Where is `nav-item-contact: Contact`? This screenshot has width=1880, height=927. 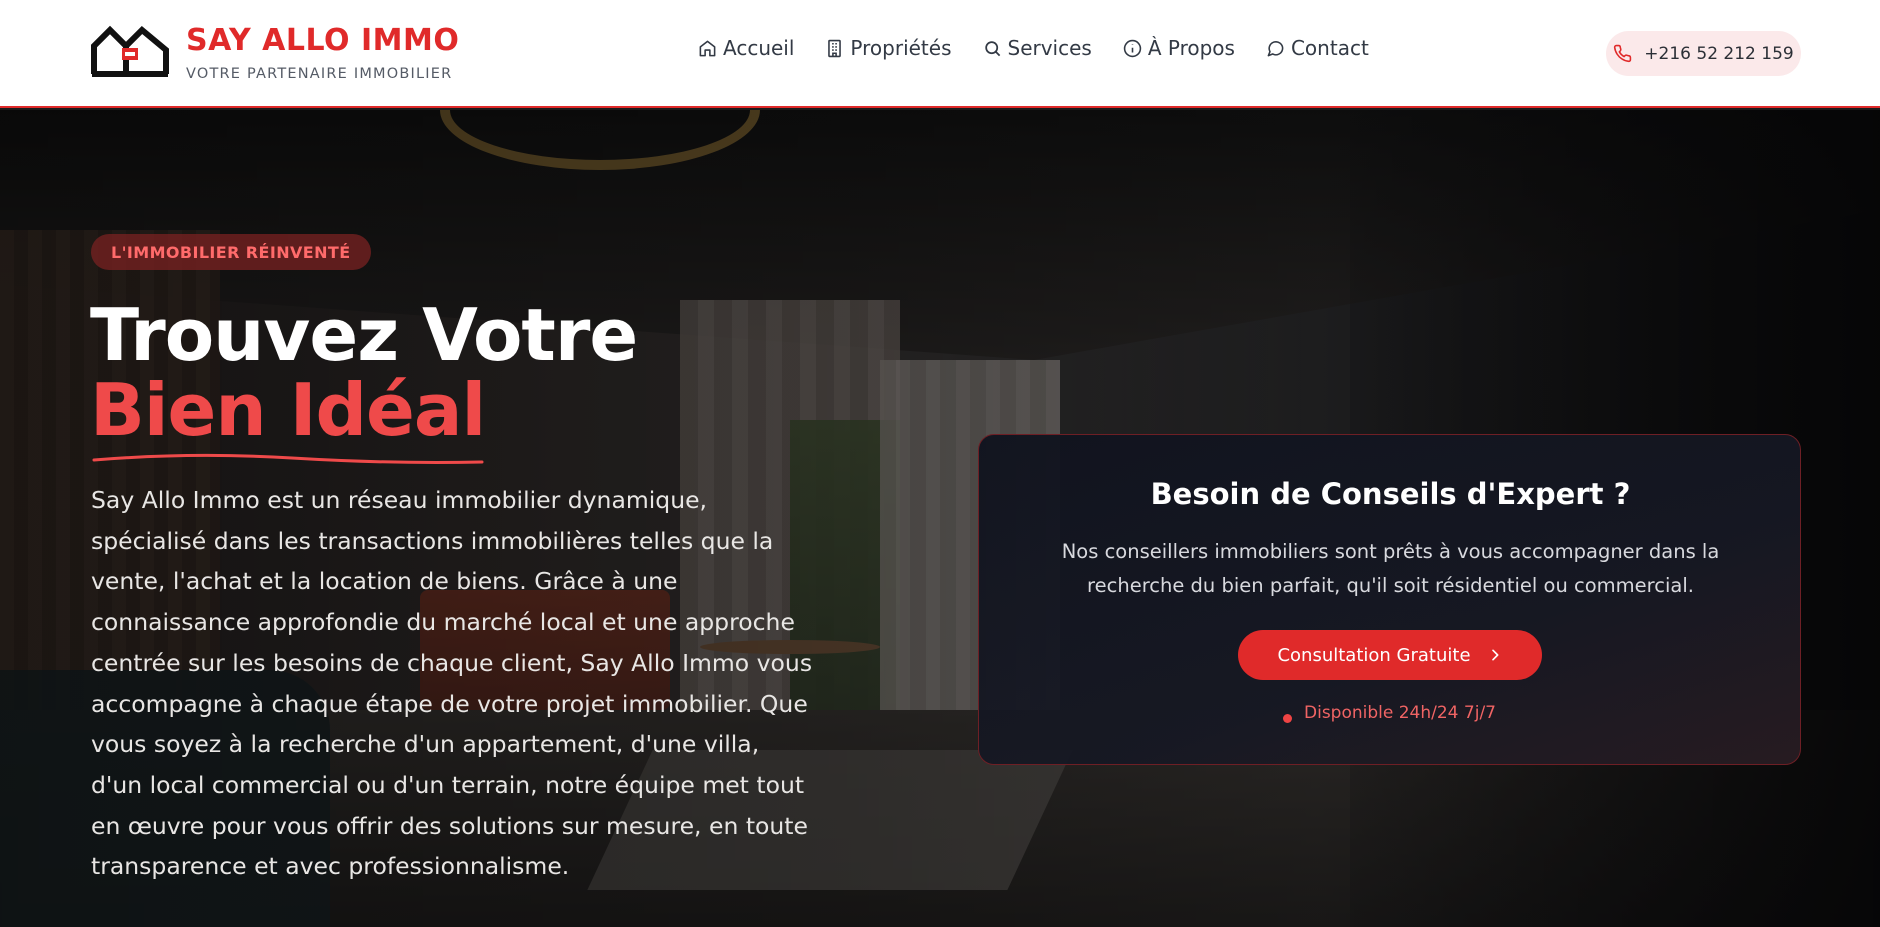 nav-item-contact: Contact is located at coordinates (1317, 48).